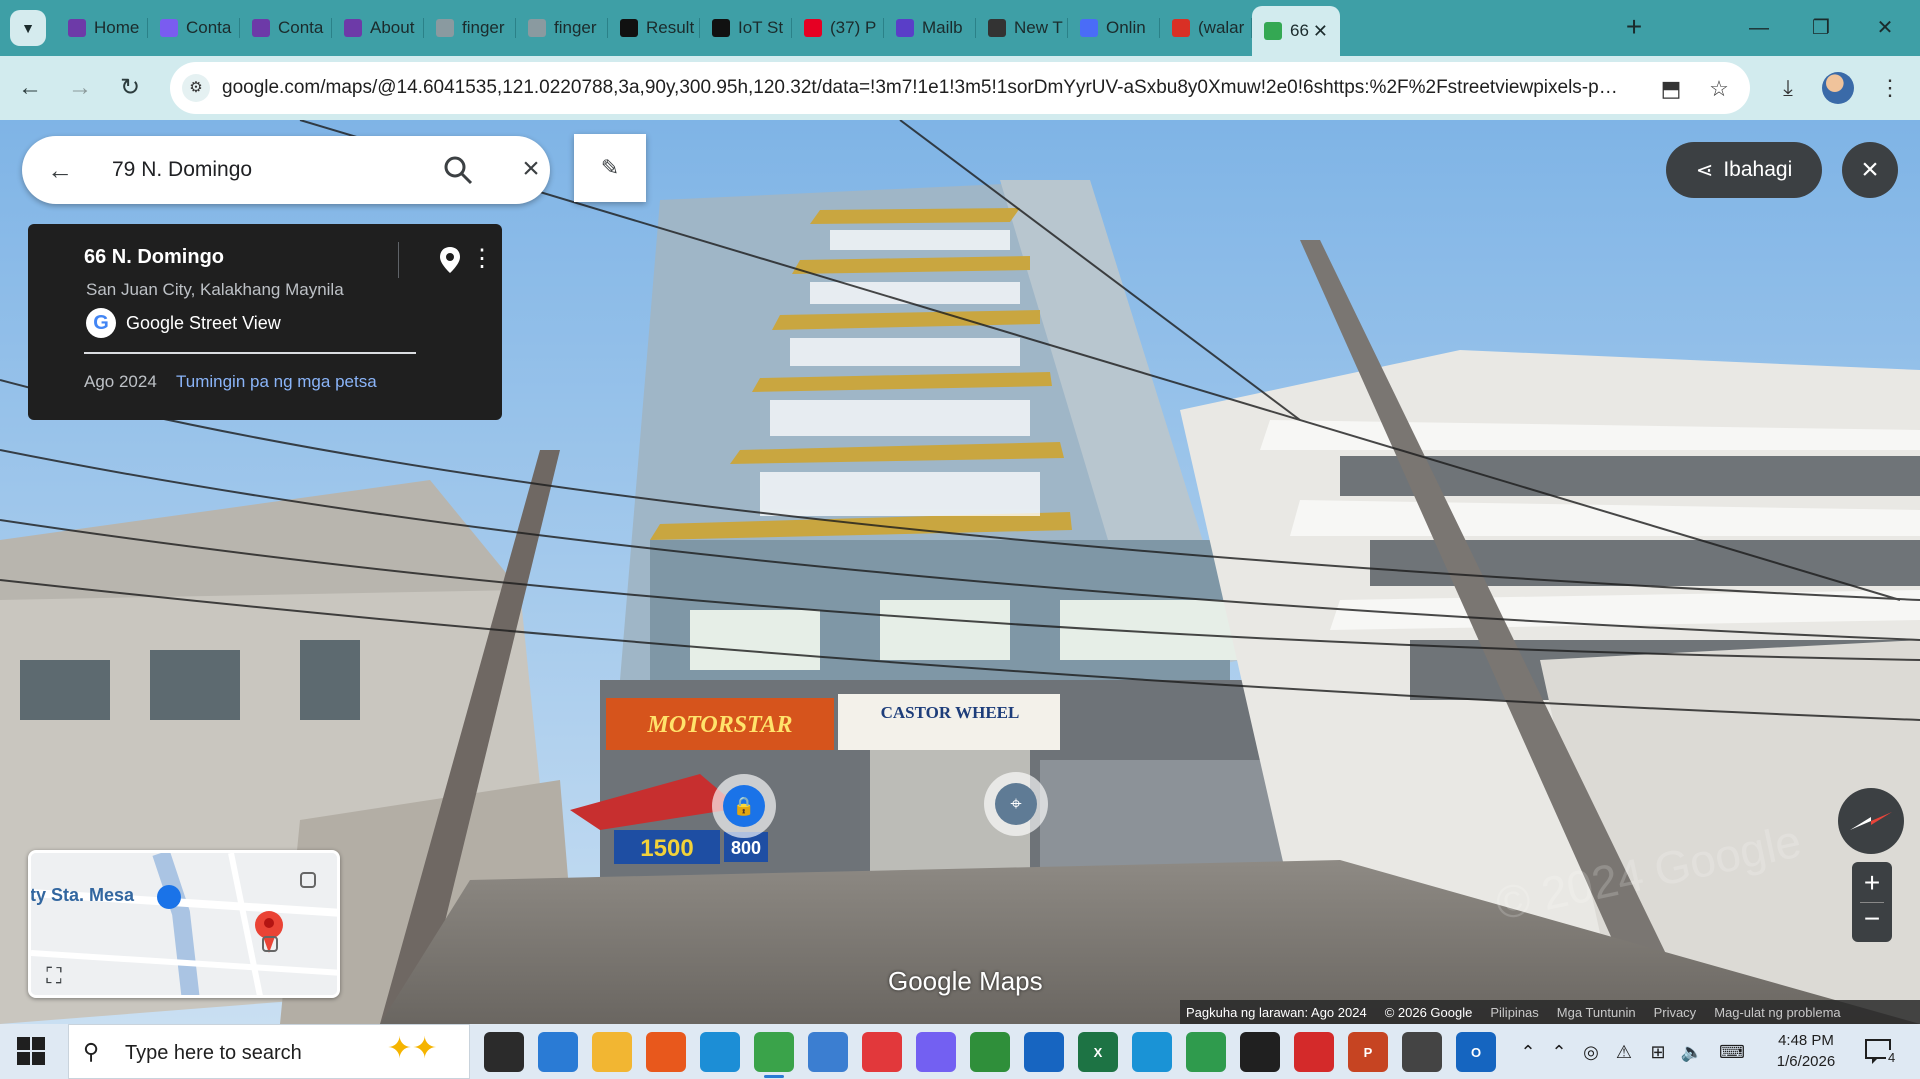 Image resolution: width=1920 pixels, height=1079 pixels. Describe the element at coordinates (1890, 88) in the screenshot. I see `browser-menu-icon: ⋮` at that location.